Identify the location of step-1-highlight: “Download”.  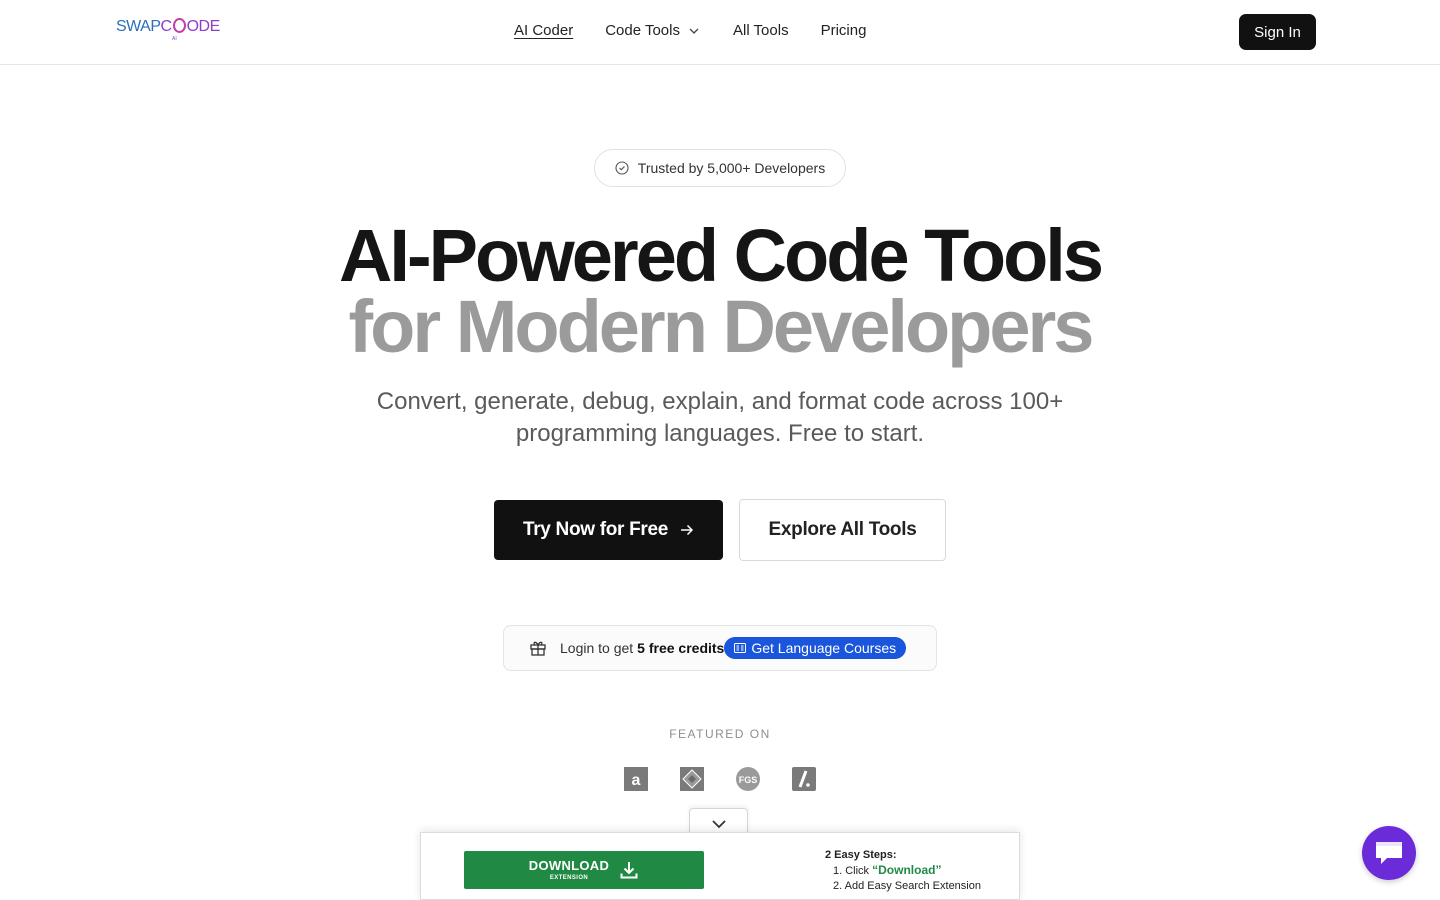
(907, 870).